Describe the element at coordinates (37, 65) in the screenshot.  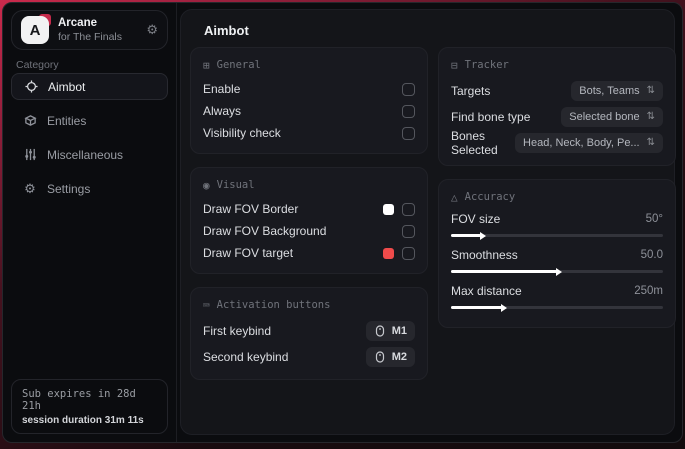
I see `category-label: Category` at that location.